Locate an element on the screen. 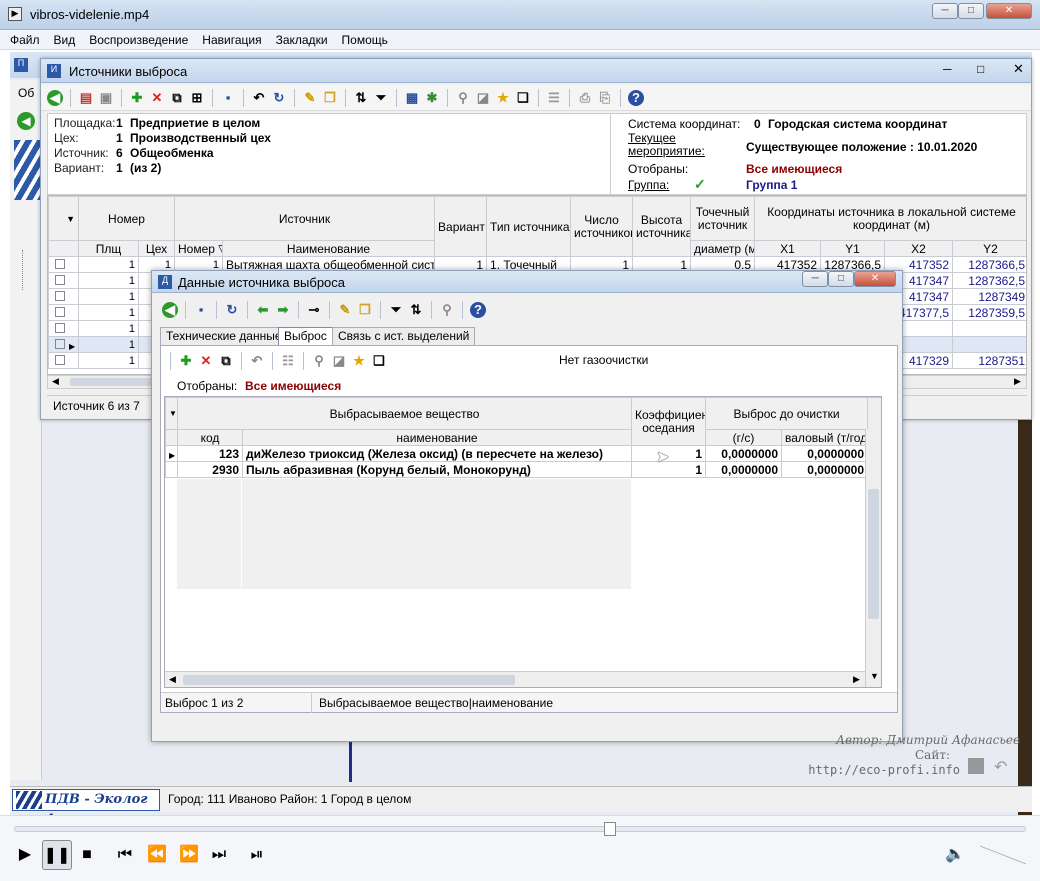  vscroll-down-icon: ▼ is located at coordinates (874, 676).